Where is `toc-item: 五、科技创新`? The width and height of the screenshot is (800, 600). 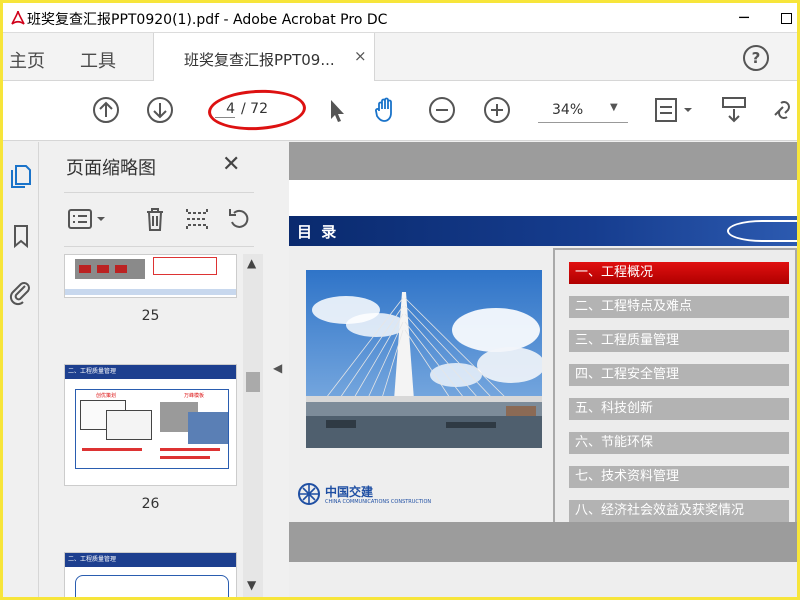
toc-item: 五、科技创新 is located at coordinates (679, 409).